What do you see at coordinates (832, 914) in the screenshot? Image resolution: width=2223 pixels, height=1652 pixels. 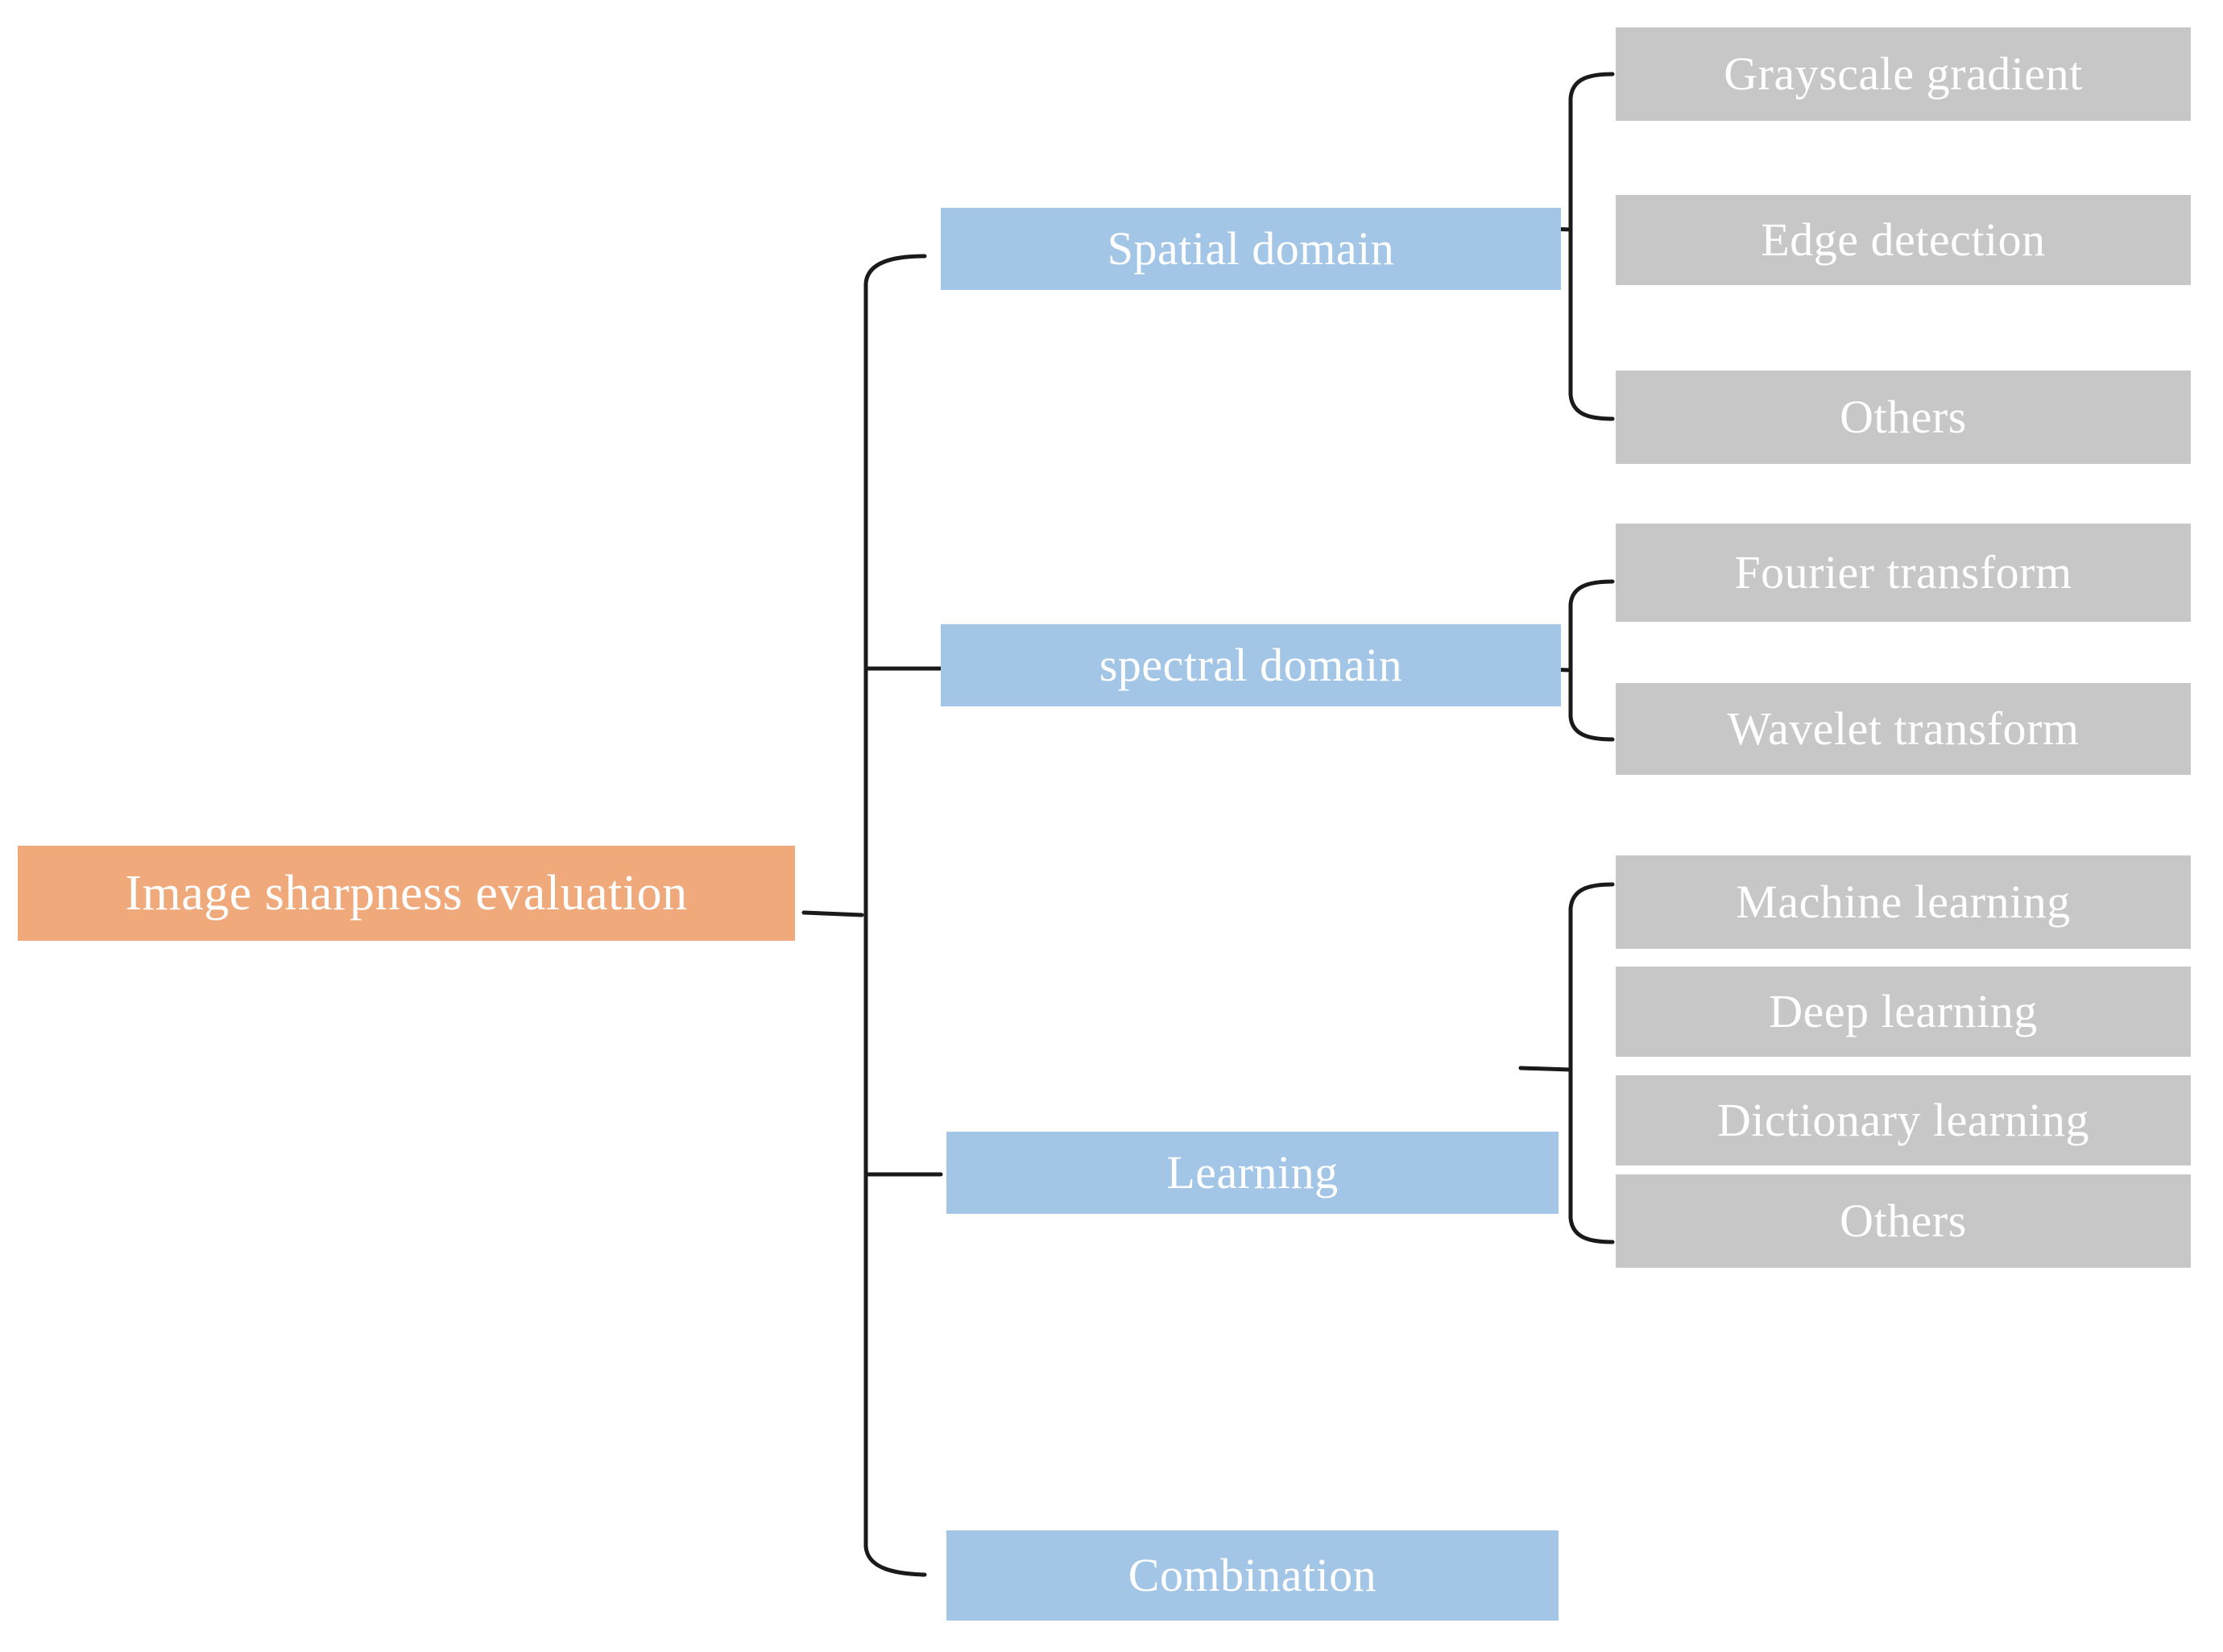 I see `connector-root-stub` at bounding box center [832, 914].